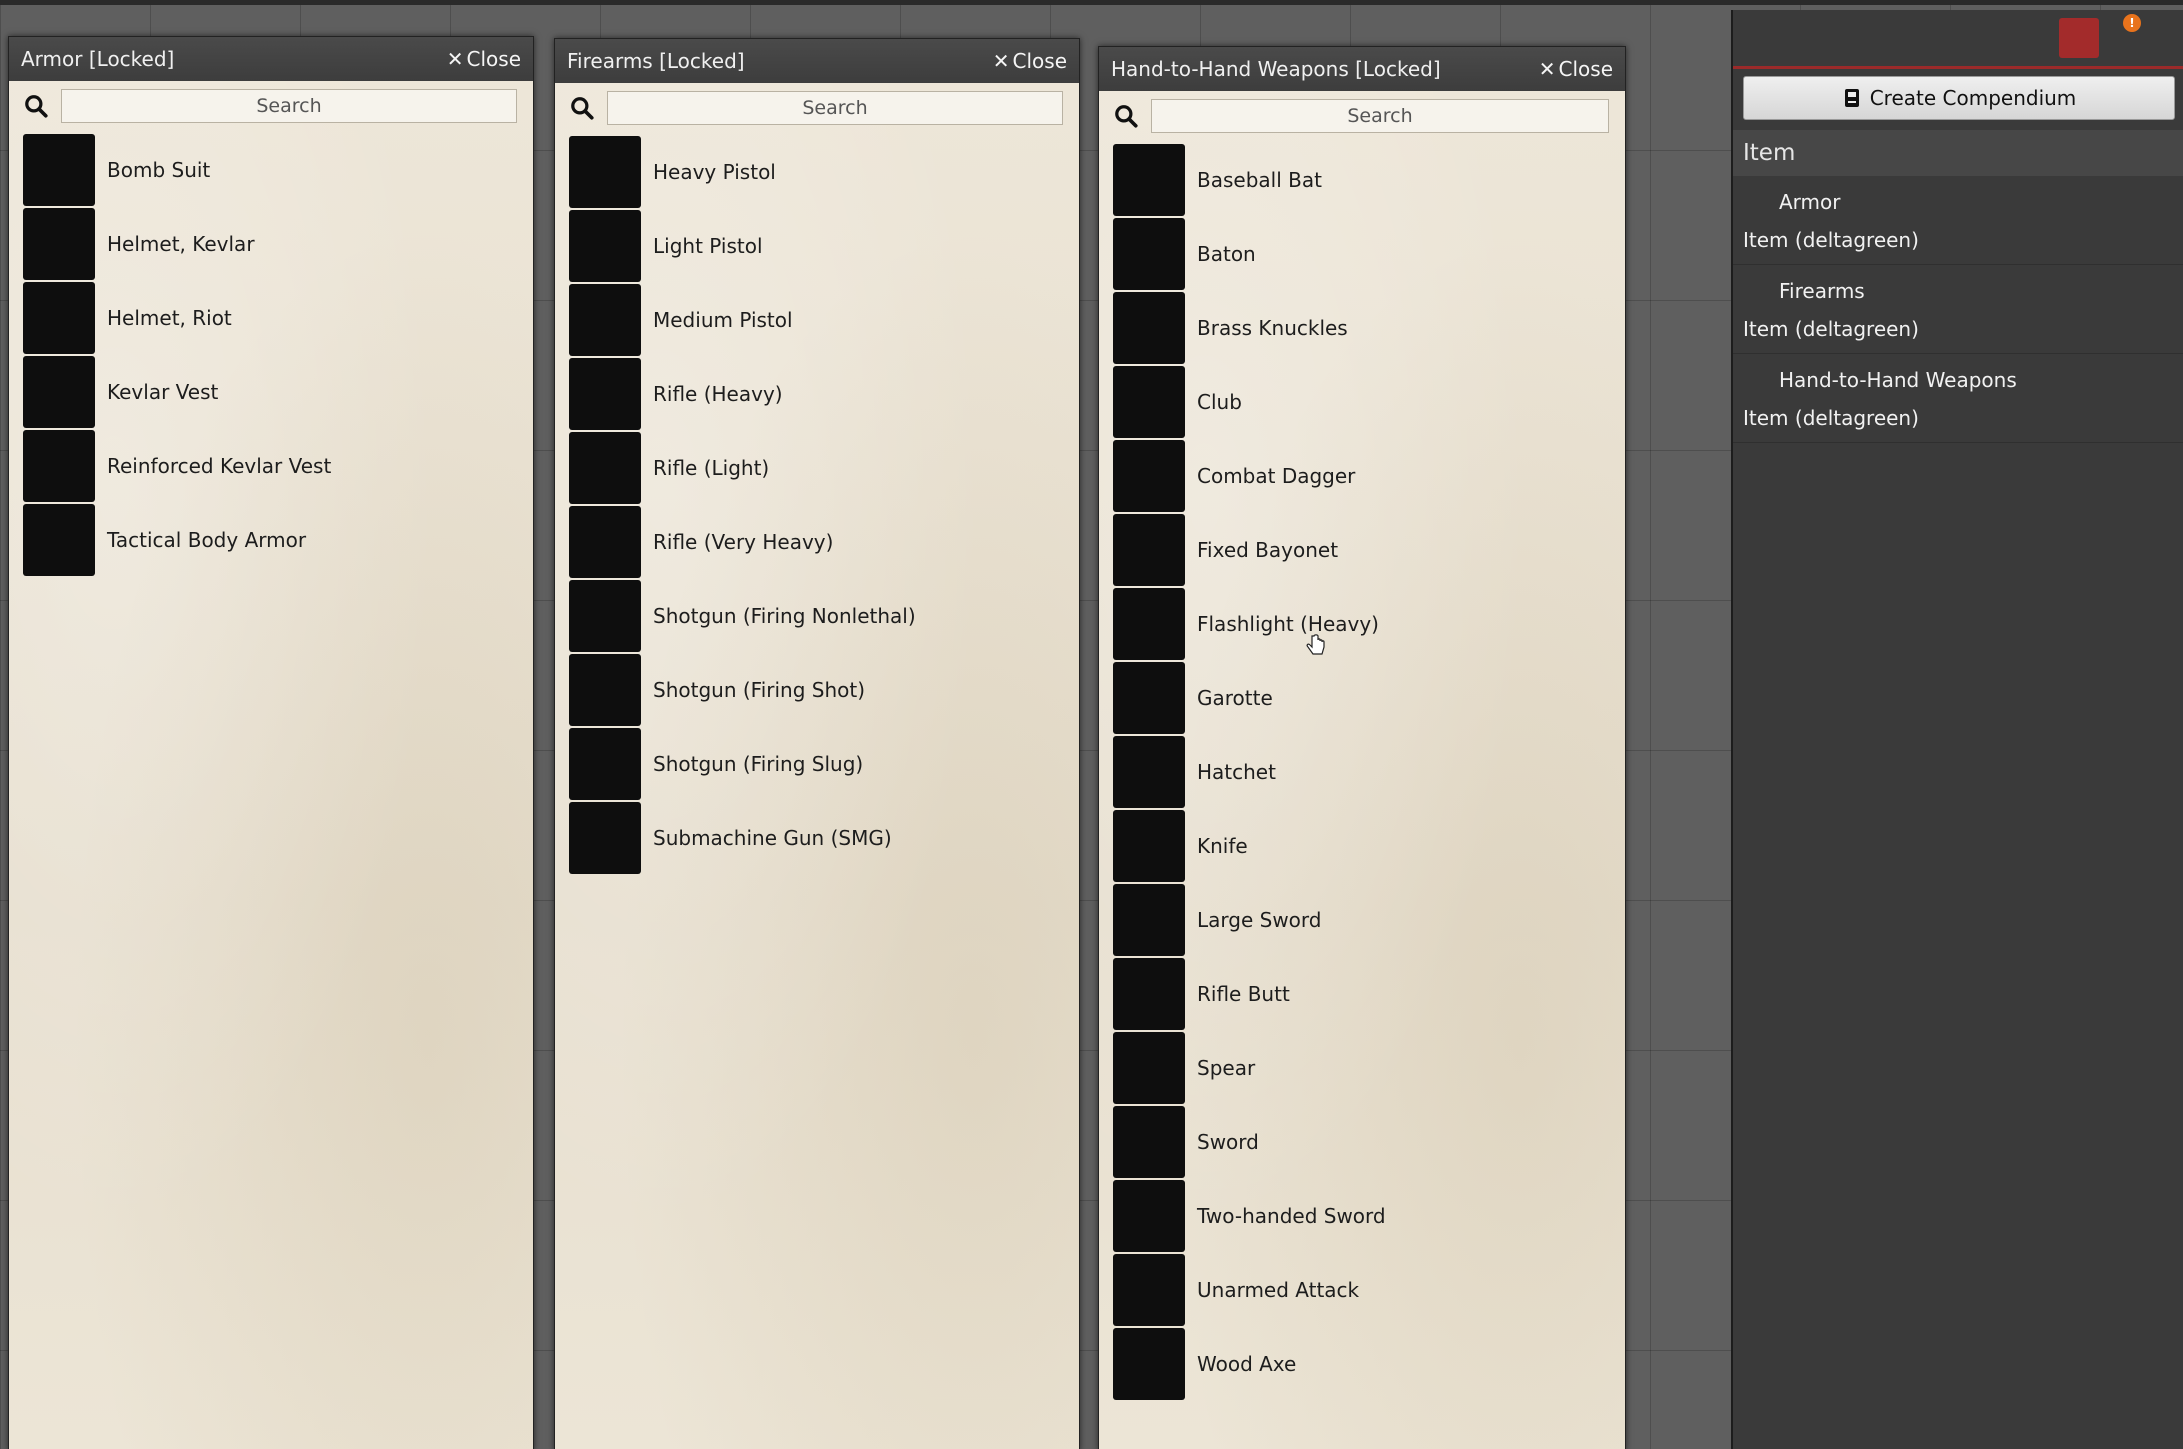 The width and height of the screenshot is (2183, 1449). What do you see at coordinates (1362, 550) in the screenshot?
I see `list-item: Fixed Bayonet` at bounding box center [1362, 550].